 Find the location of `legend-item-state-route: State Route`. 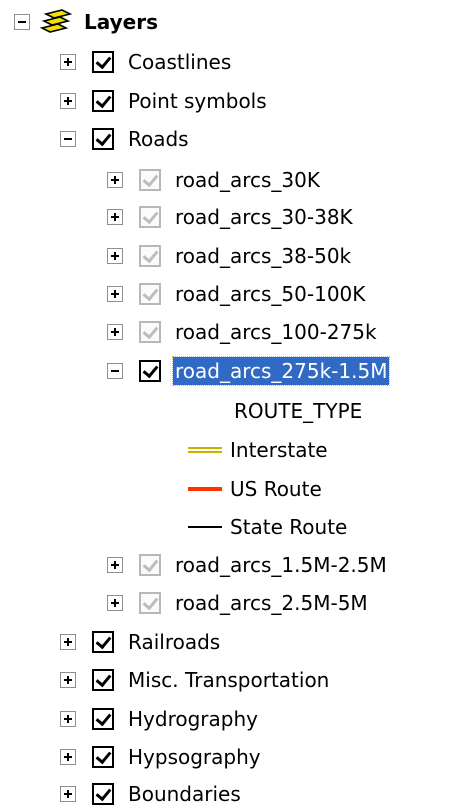

legend-item-state-route: State Route is located at coordinates (267, 527).